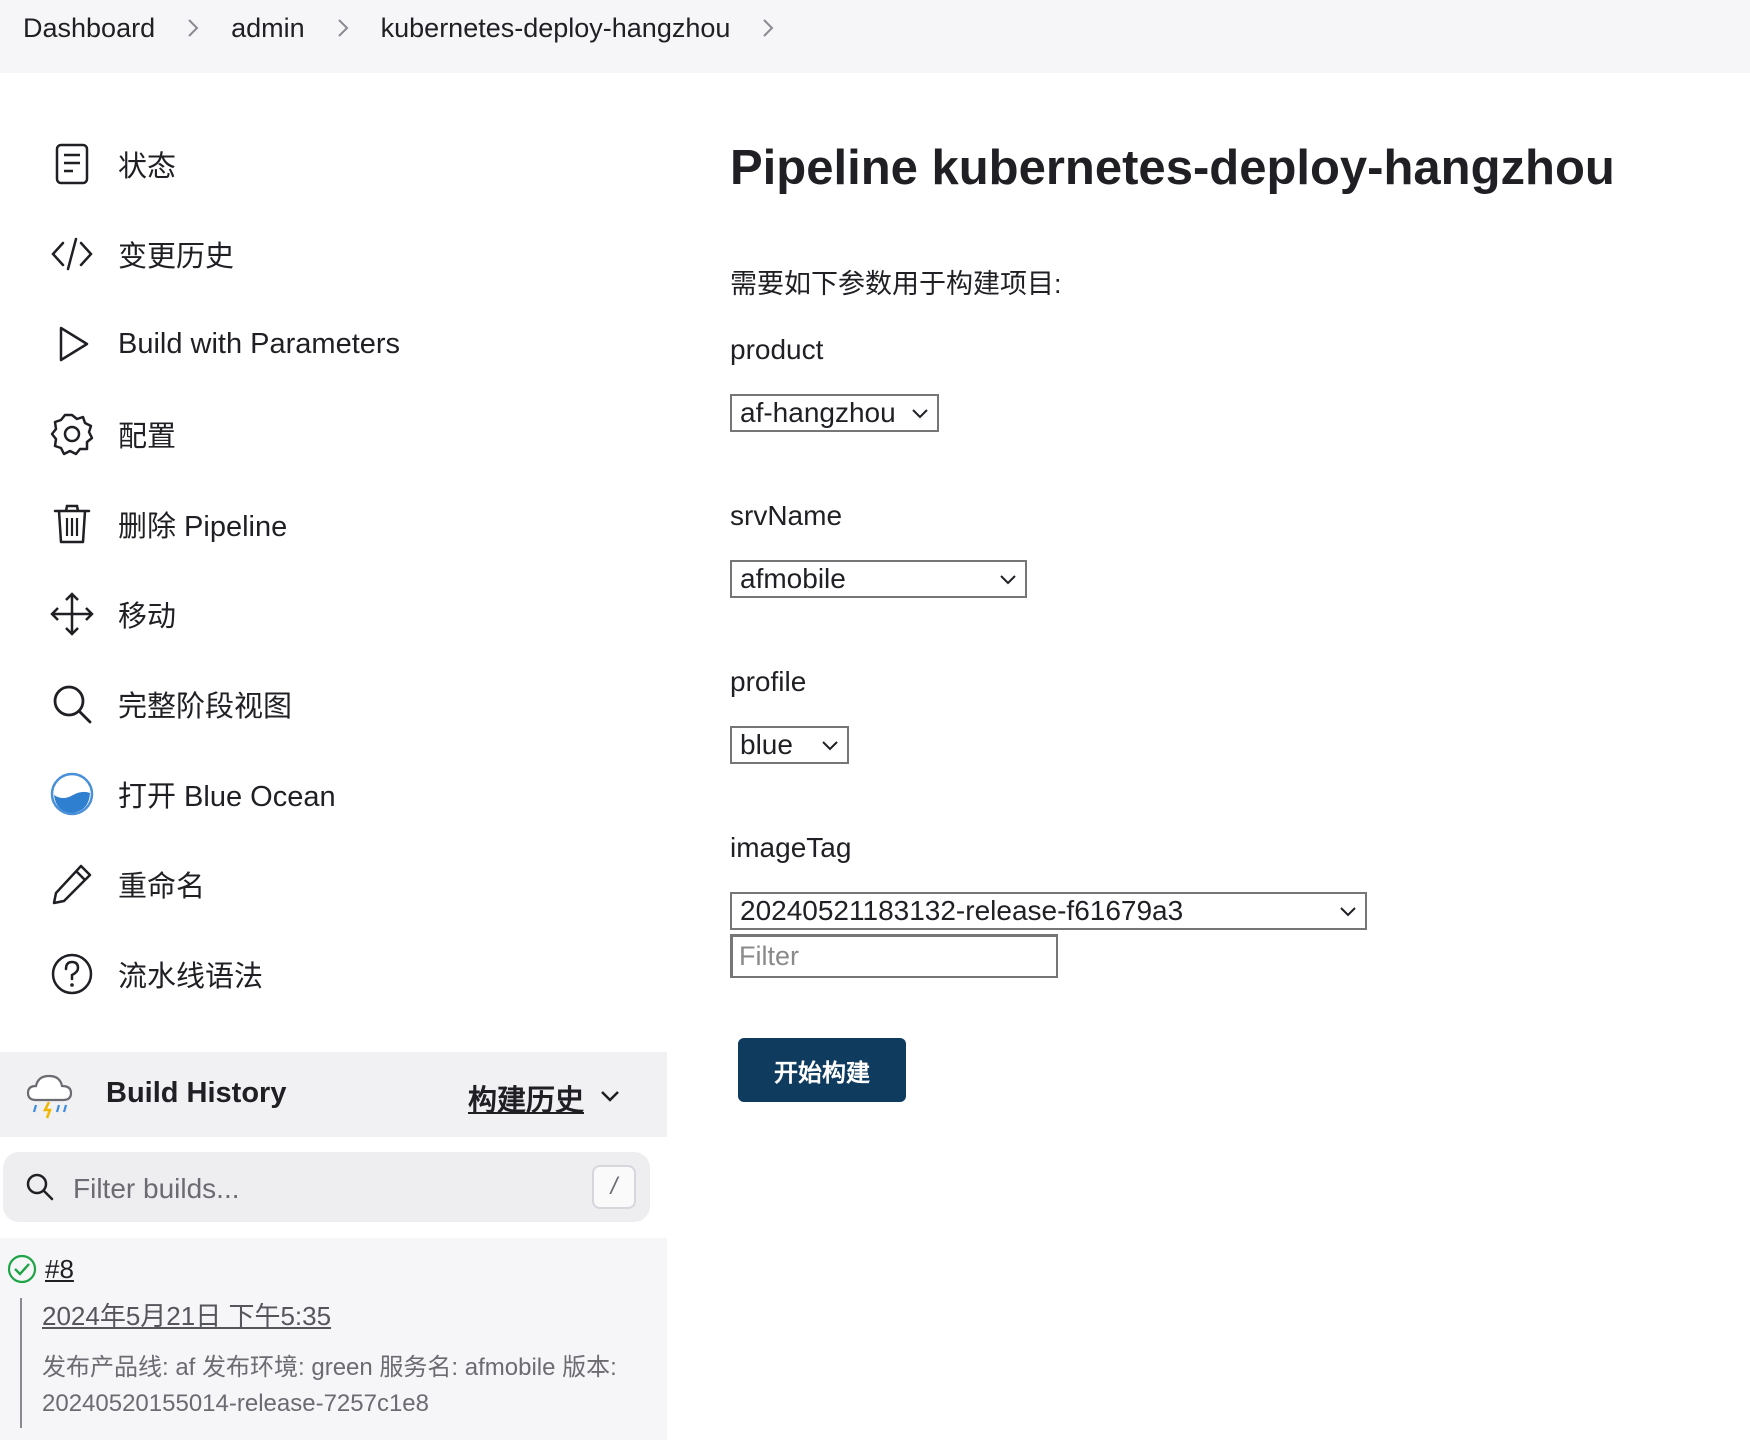  Describe the element at coordinates (147, 617) in the screenshot. I see `sidebar-item-label: 移动` at that location.